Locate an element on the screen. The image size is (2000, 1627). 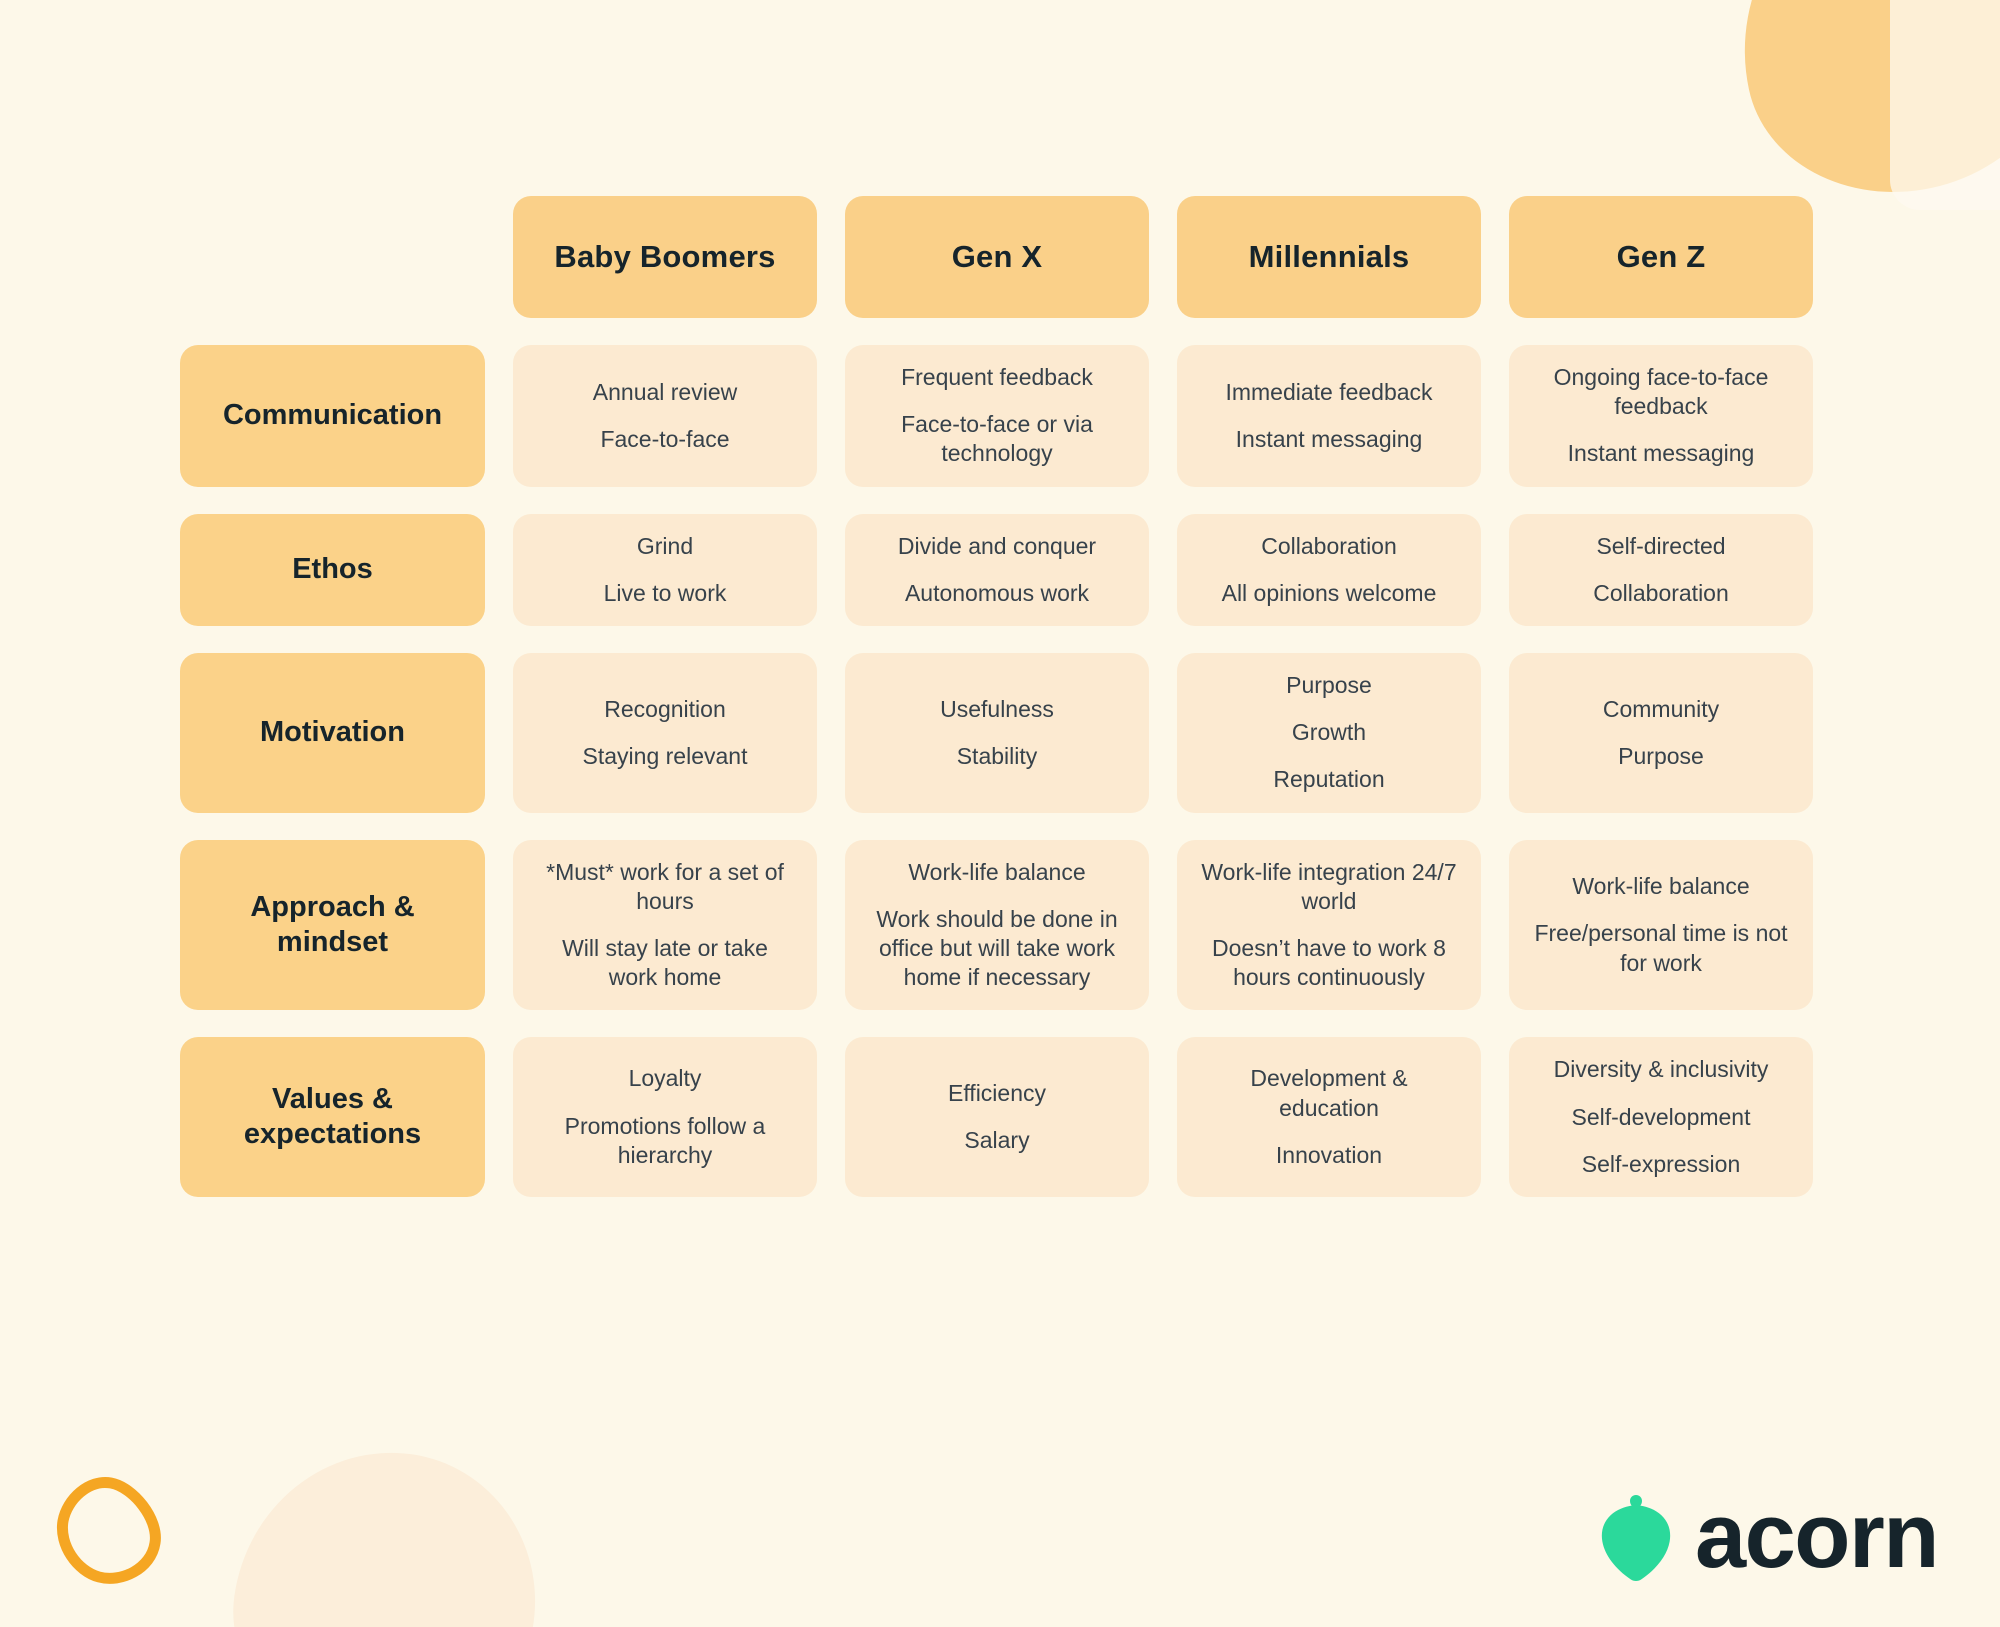
cell-line: All opinions welcome is located at coordinates (1329, 592).